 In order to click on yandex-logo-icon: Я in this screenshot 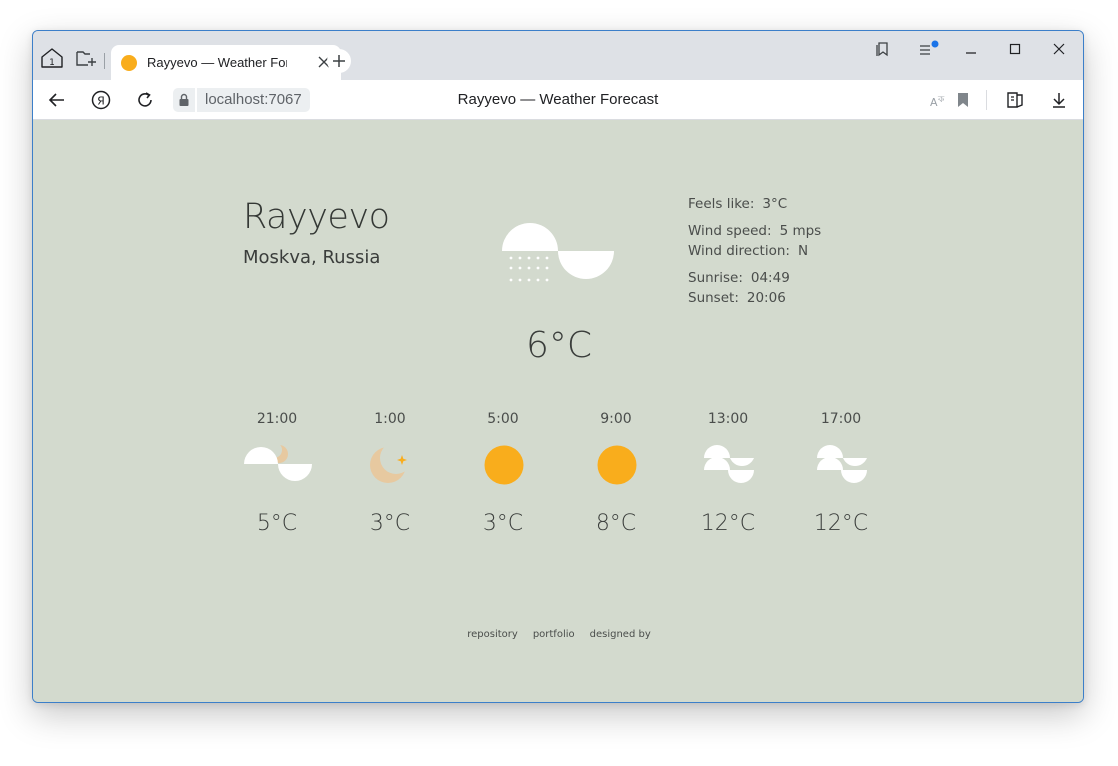, I will do `click(101, 100)`.